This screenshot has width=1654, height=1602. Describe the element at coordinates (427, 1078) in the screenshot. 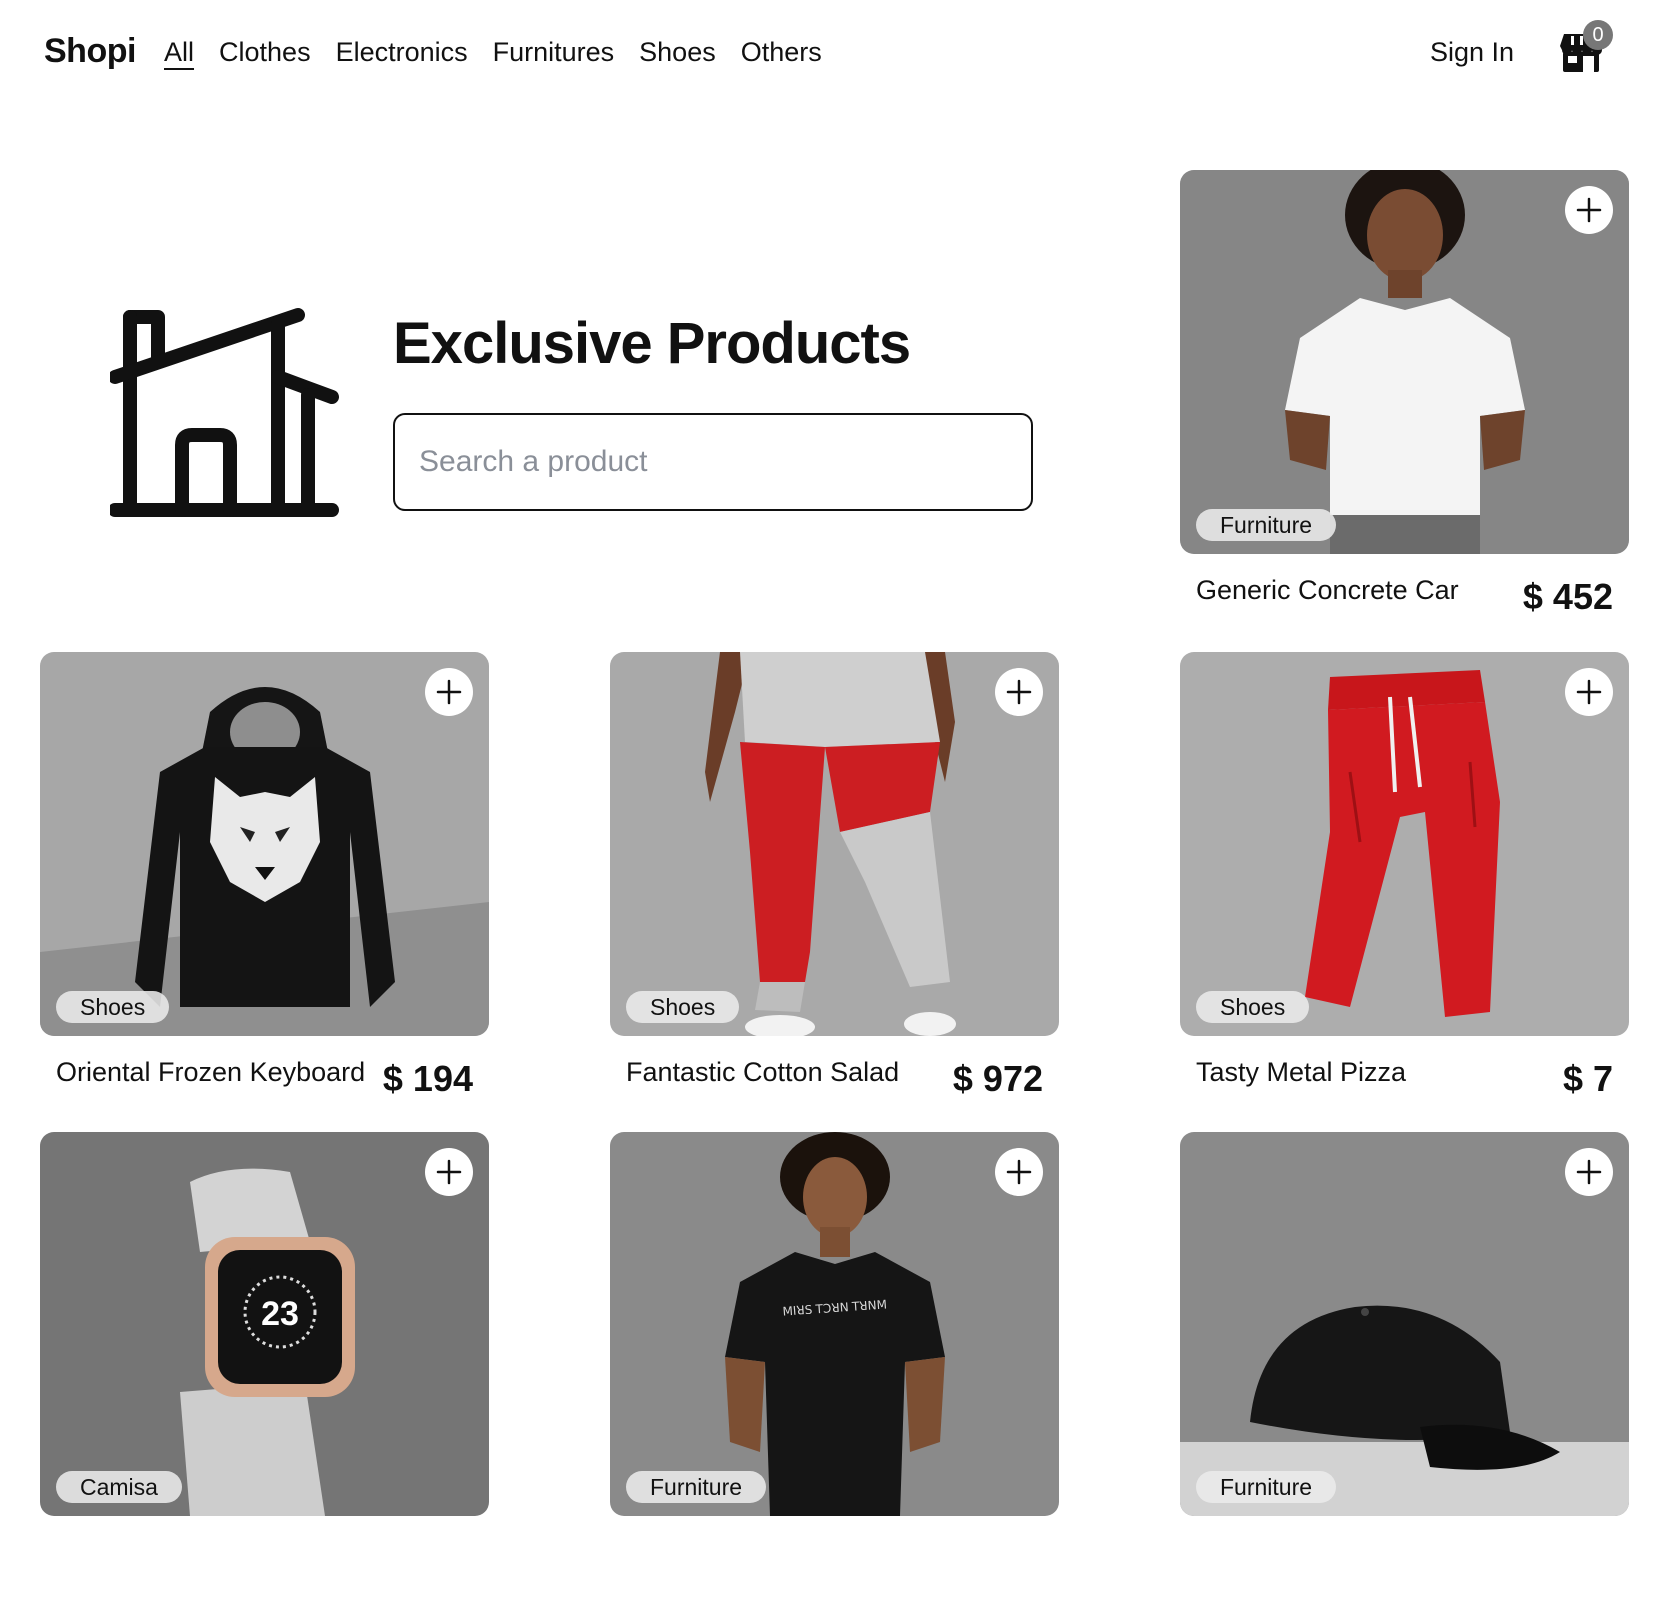

I see `product-price: $ 194` at that location.